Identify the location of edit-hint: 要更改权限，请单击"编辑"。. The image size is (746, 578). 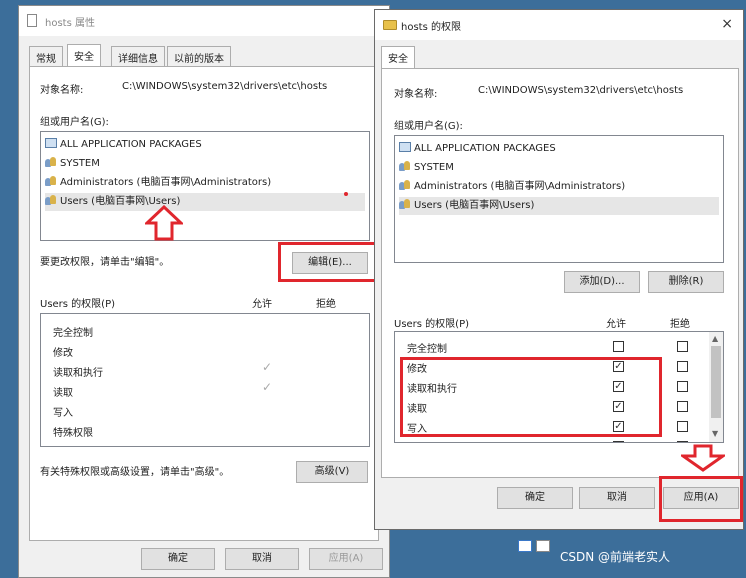
(105, 262).